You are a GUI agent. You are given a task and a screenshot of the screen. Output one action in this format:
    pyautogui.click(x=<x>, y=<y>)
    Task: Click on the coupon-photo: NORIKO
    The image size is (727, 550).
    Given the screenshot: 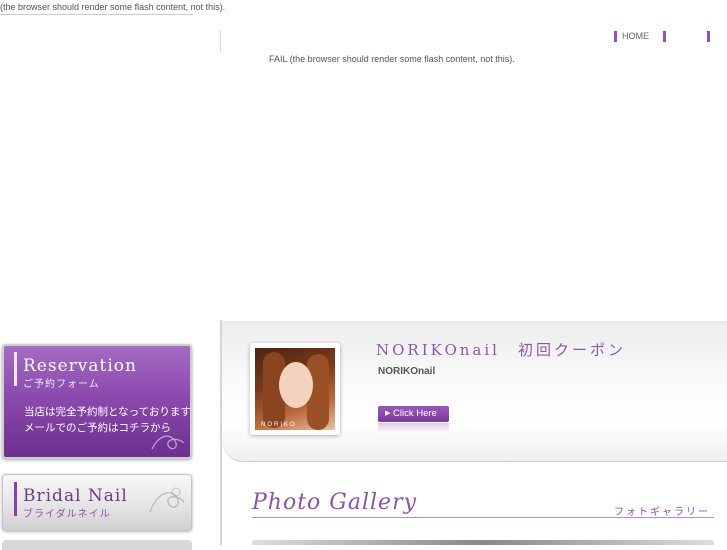 What is the action you would take?
    pyautogui.click(x=295, y=389)
    